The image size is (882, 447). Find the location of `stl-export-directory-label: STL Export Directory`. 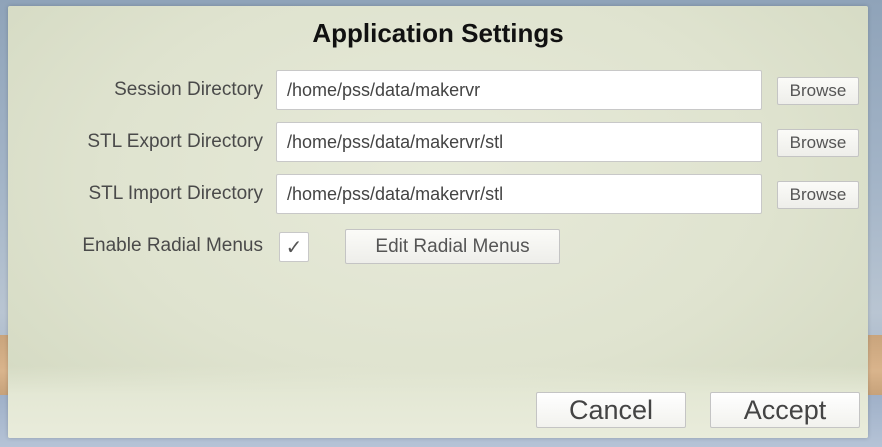

stl-export-directory-label: STL Export Directory is located at coordinates (175, 141).